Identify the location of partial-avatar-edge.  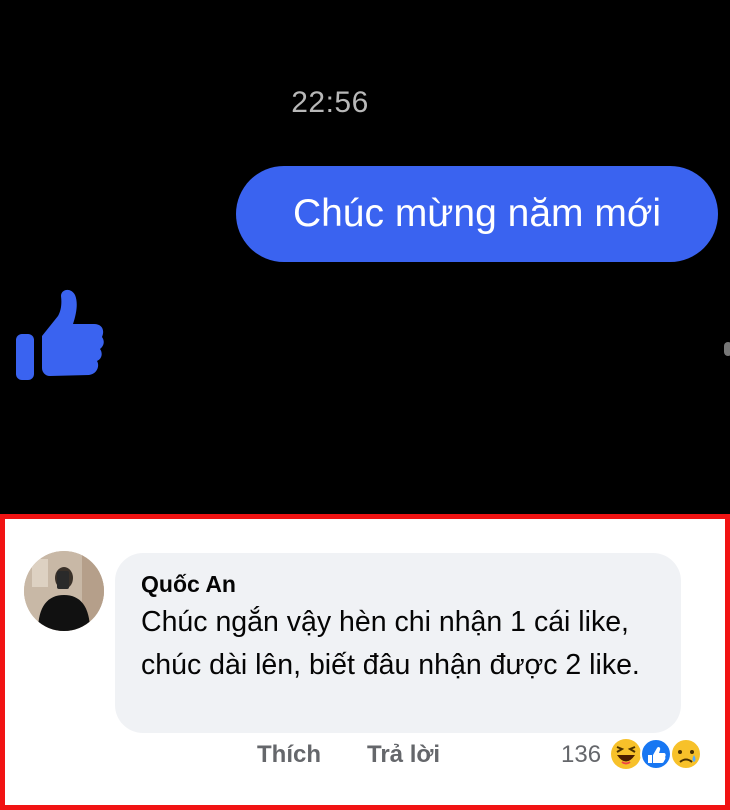
(727, 349).